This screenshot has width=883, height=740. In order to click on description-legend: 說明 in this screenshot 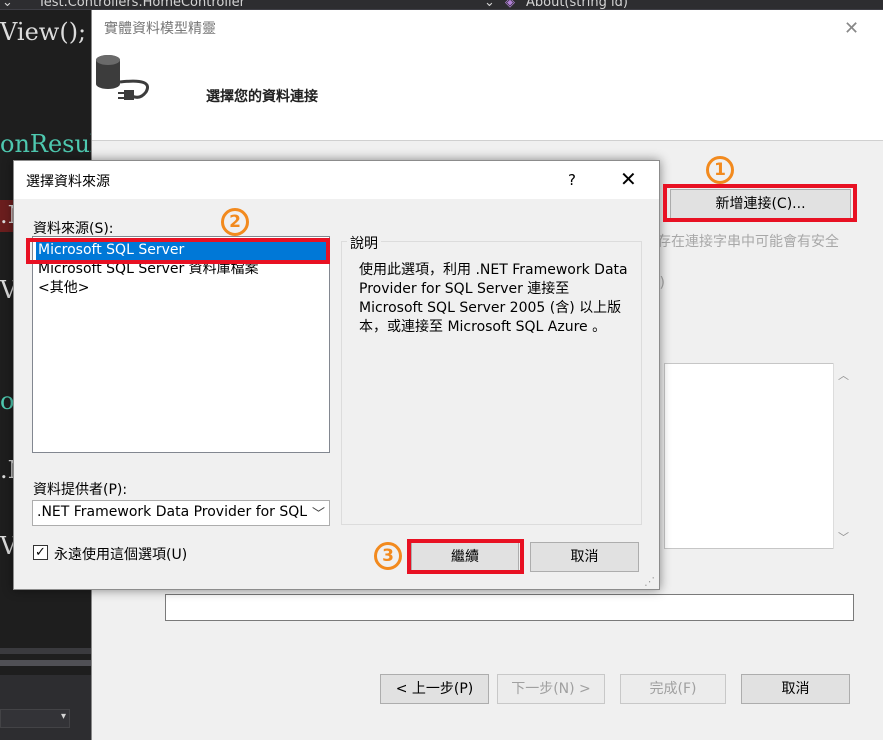, I will do `click(364, 243)`.